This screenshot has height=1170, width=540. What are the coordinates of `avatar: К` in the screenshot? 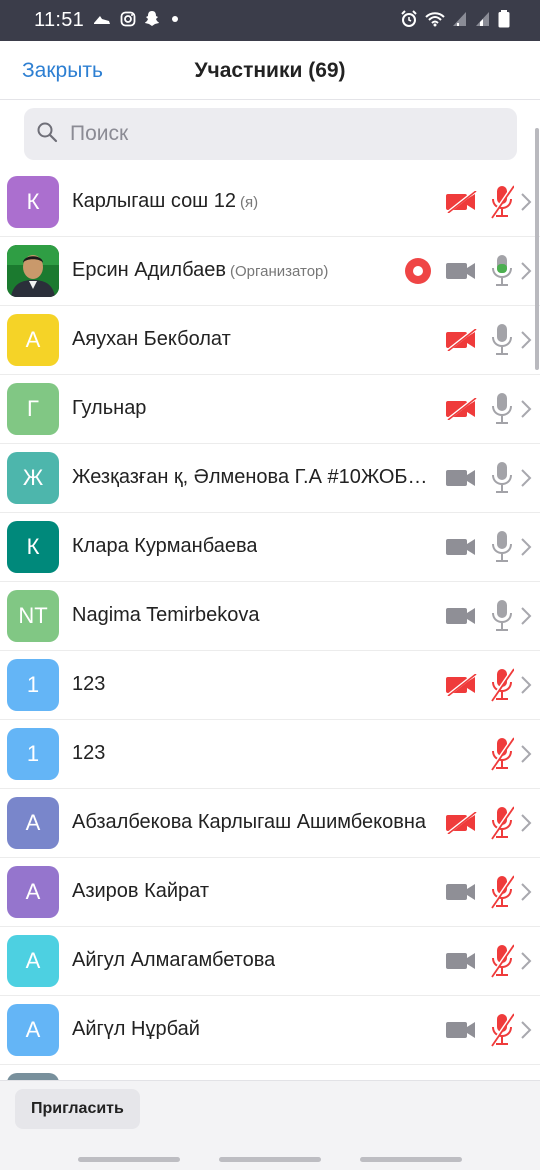 It's located at (33, 202).